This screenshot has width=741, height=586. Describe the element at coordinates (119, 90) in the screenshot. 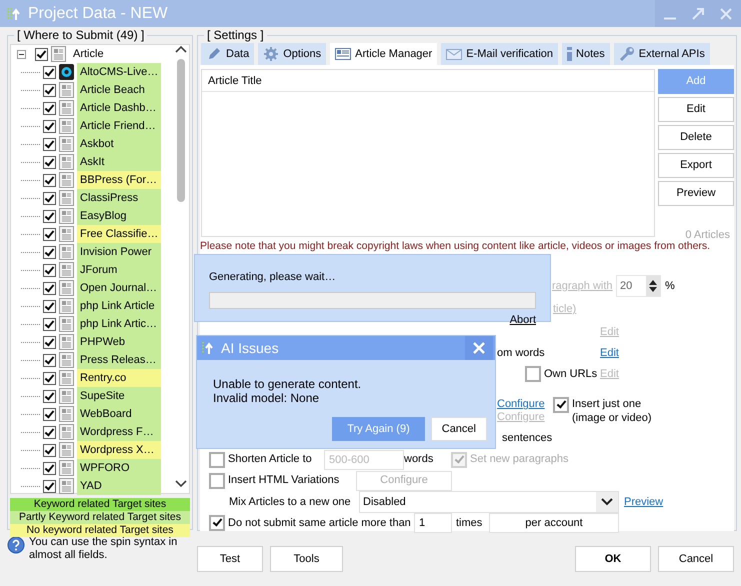

I see `tree-item: Article Beach` at that location.